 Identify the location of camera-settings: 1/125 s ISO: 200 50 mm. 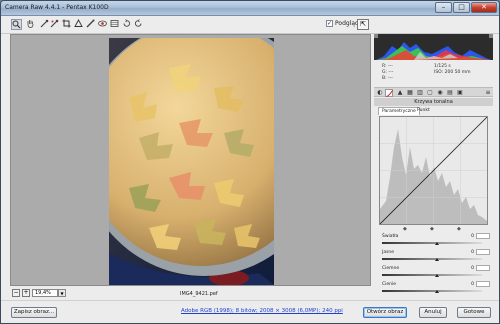
(452, 70).